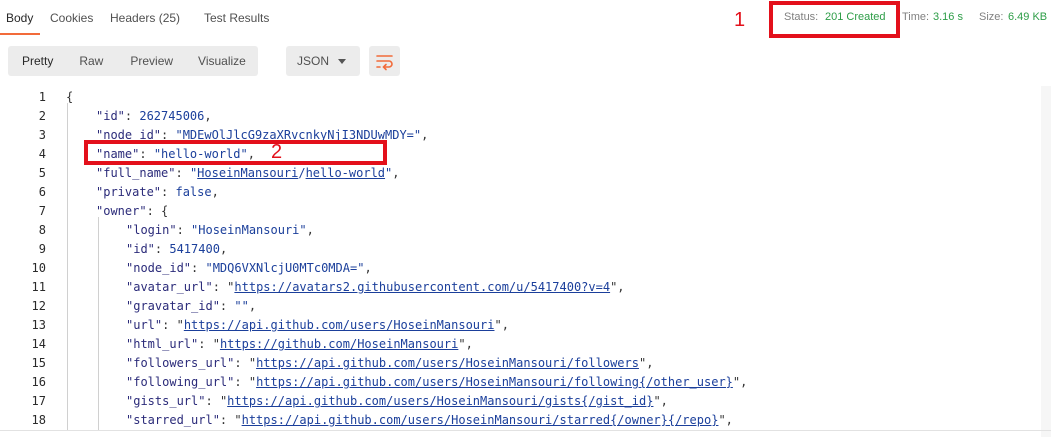 The width and height of the screenshot is (1051, 437). Describe the element at coordinates (180, 382) in the screenshot. I see `json-key: "following_url"` at that location.